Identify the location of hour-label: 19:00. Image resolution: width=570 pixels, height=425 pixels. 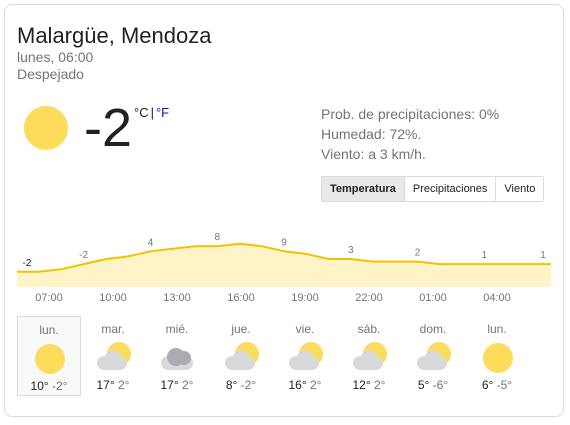
(305, 298).